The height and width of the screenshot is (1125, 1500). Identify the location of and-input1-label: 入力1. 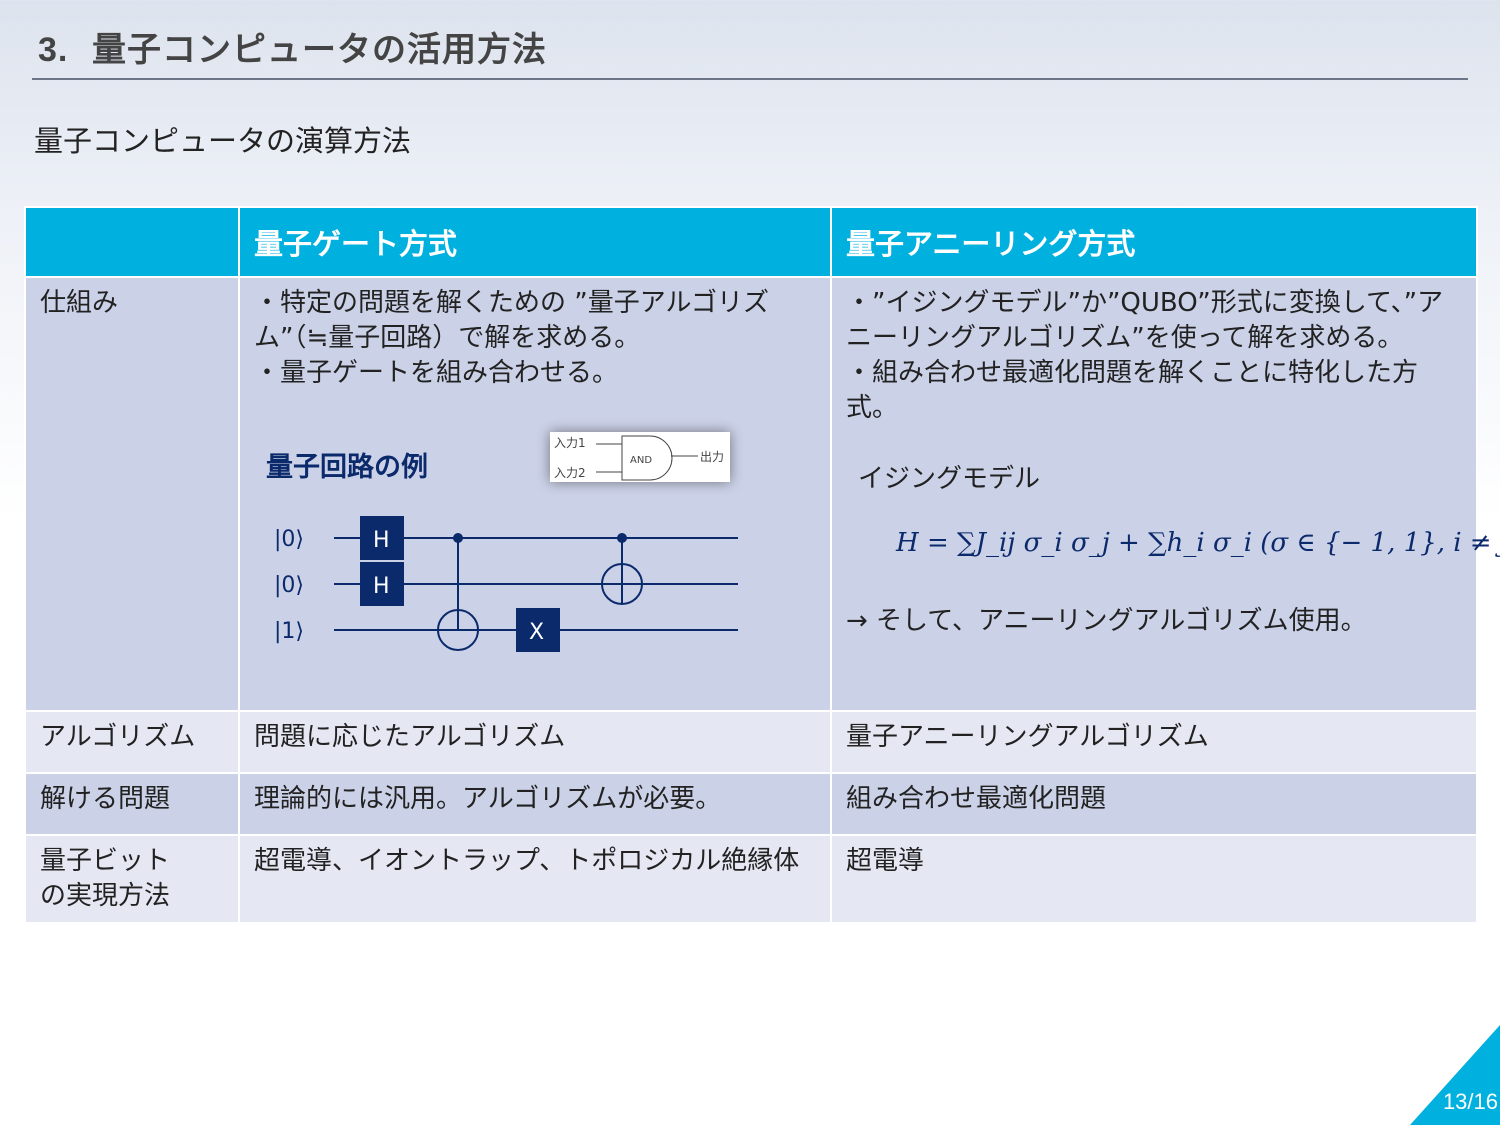
(570, 443).